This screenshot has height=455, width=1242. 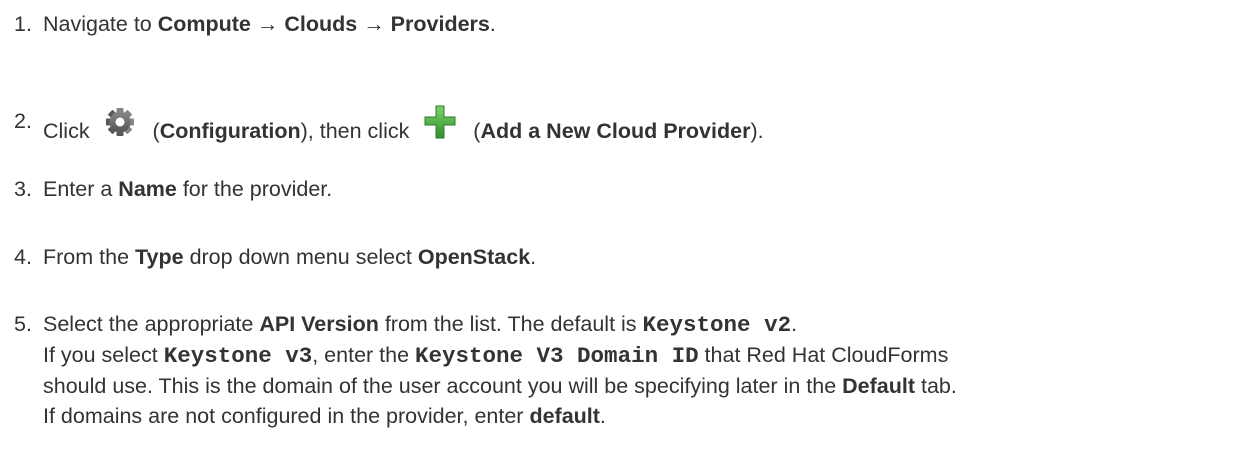 I want to click on option-openstack: OpenStack, so click(x=474, y=257).